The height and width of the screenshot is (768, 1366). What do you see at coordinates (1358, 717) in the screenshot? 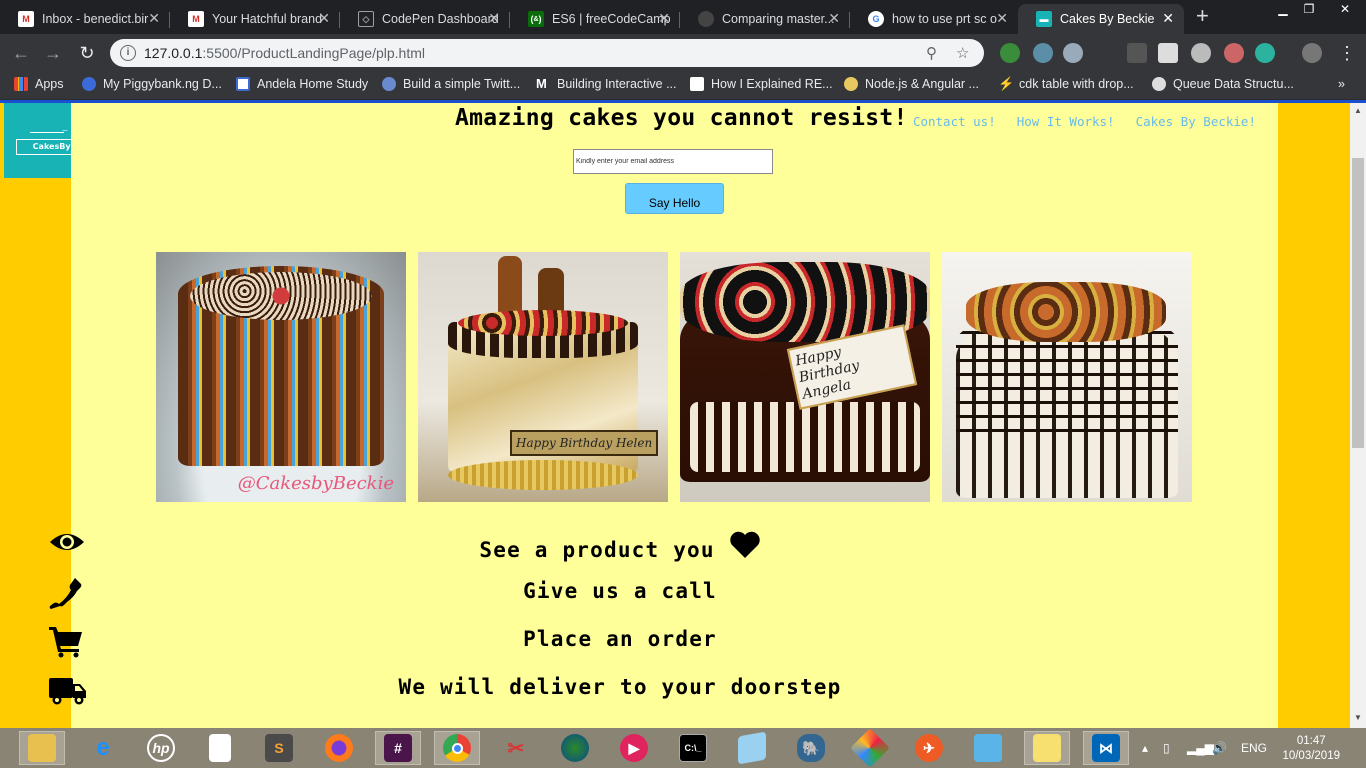
I see `scroll-down-arrow: ▼` at bounding box center [1358, 717].